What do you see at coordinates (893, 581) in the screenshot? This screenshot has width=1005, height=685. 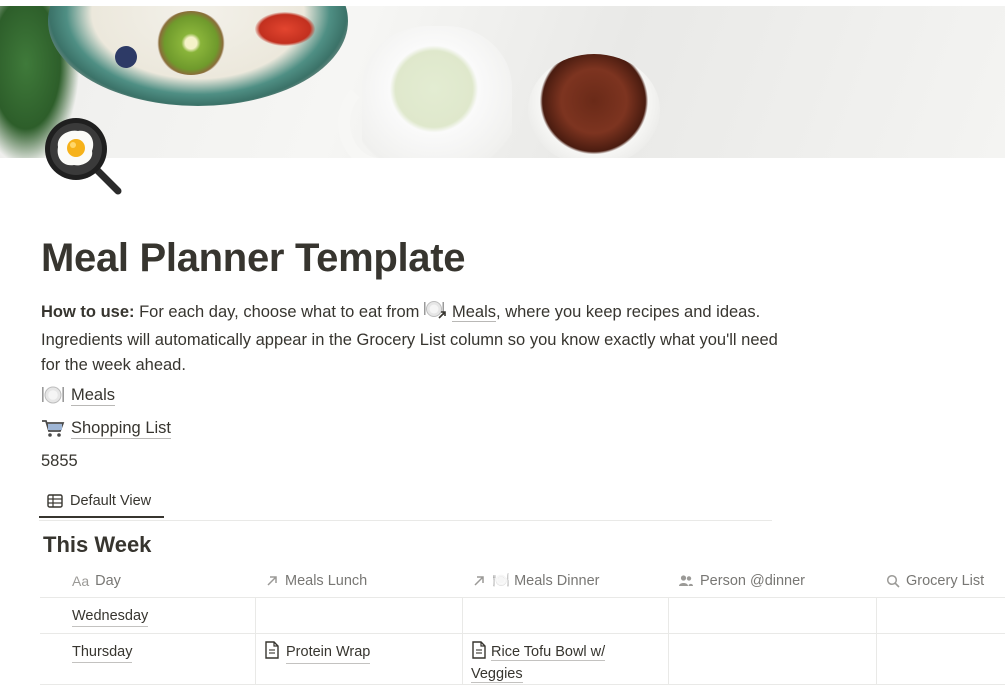 I see `search-icon` at bounding box center [893, 581].